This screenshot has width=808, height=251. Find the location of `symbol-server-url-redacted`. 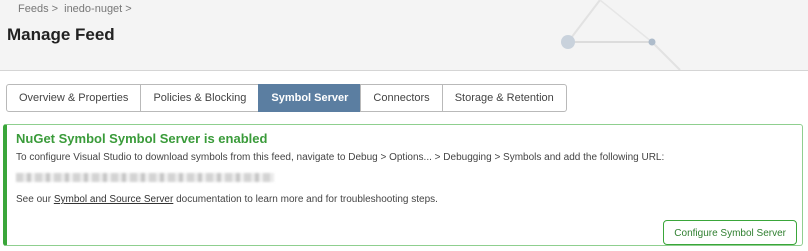

symbol-server-url-redacted is located at coordinates (145, 177).